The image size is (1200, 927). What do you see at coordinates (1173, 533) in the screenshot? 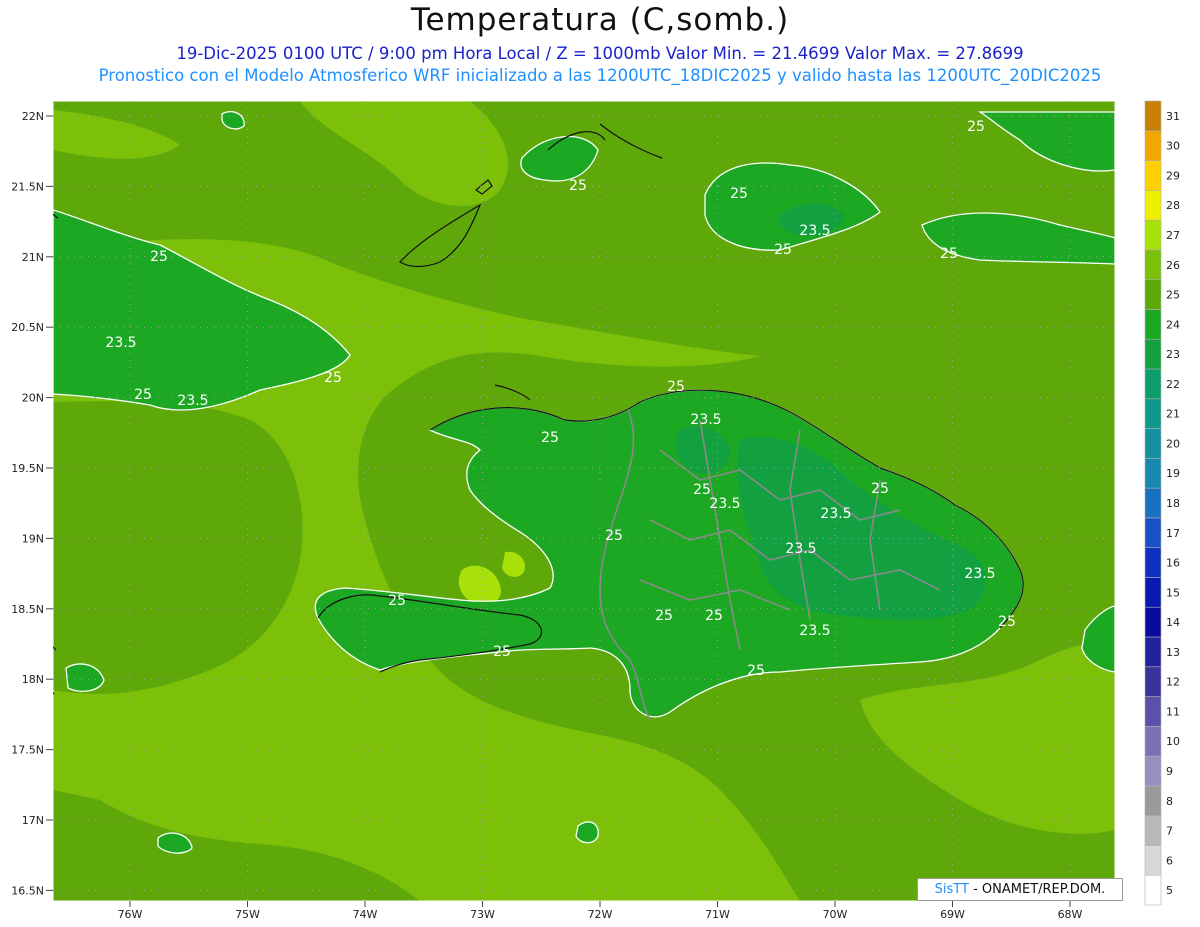
I see `legend-label: 17` at bounding box center [1173, 533].